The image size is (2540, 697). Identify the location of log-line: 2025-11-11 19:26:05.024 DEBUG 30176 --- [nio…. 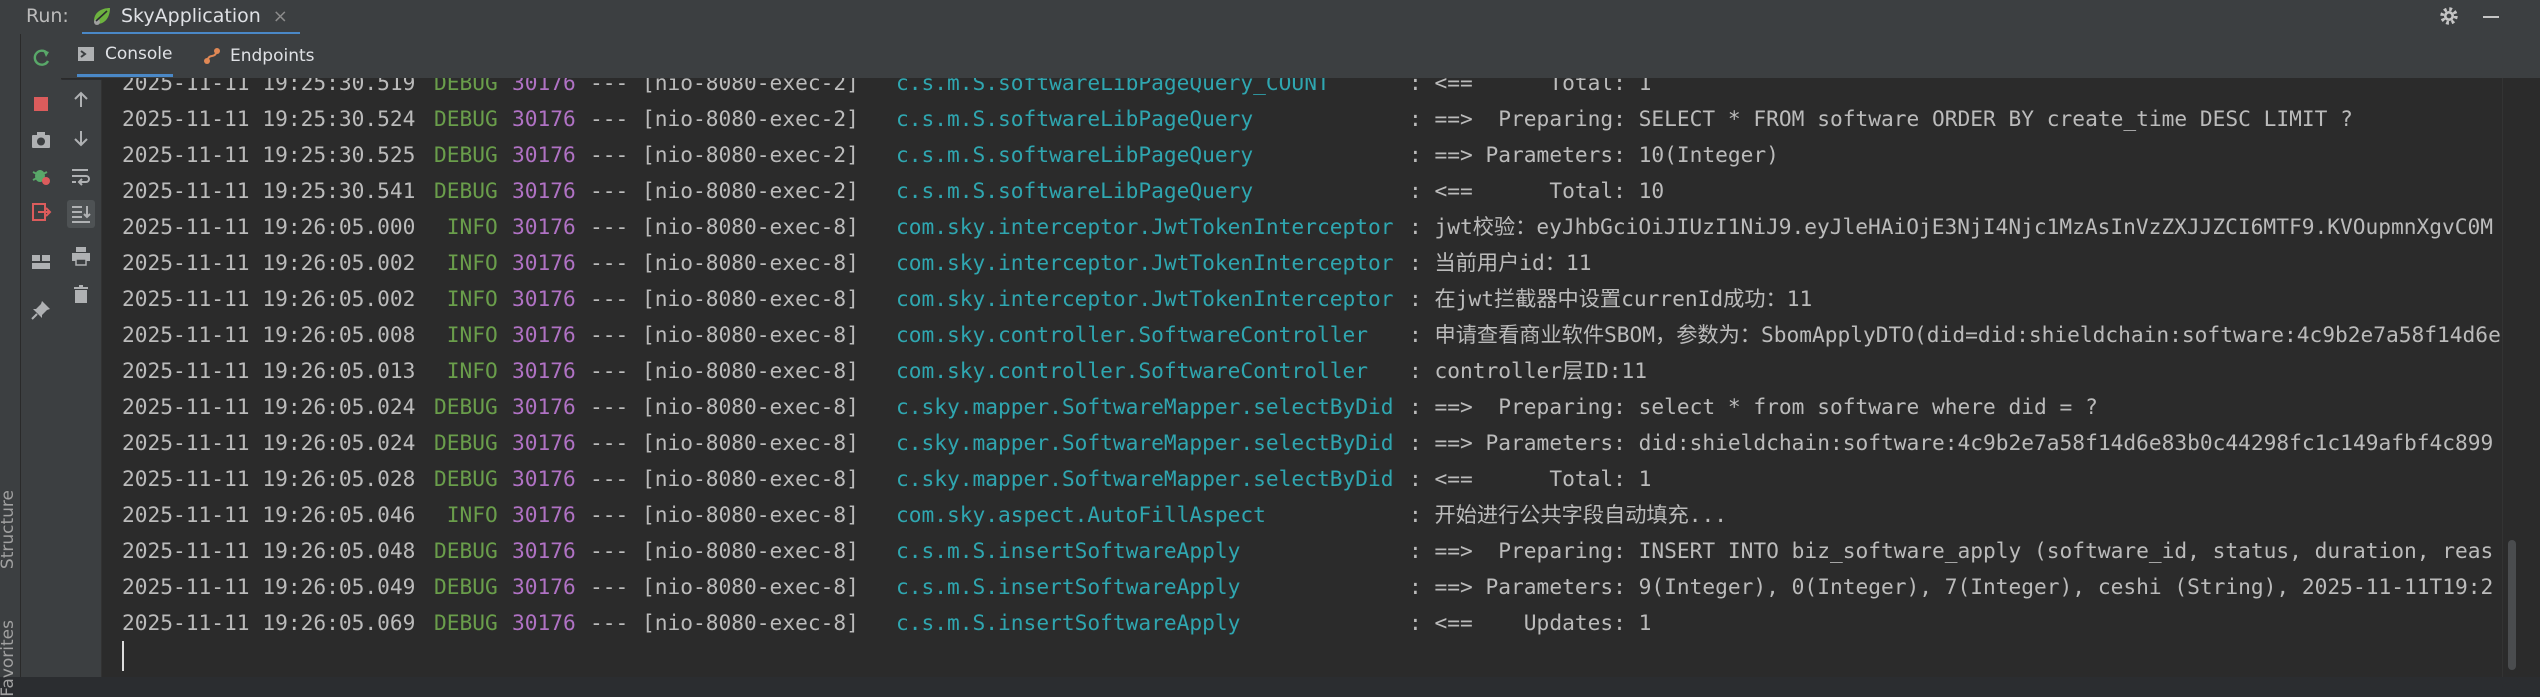
(1312, 407).